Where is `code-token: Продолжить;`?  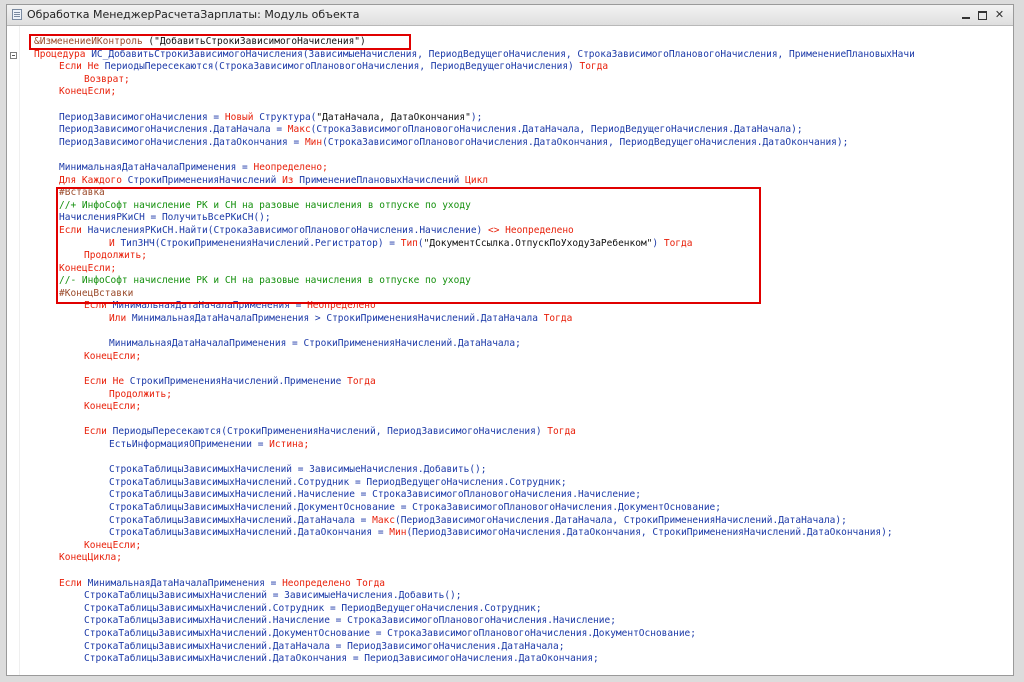
code-token: Продолжить; is located at coordinates (140, 394).